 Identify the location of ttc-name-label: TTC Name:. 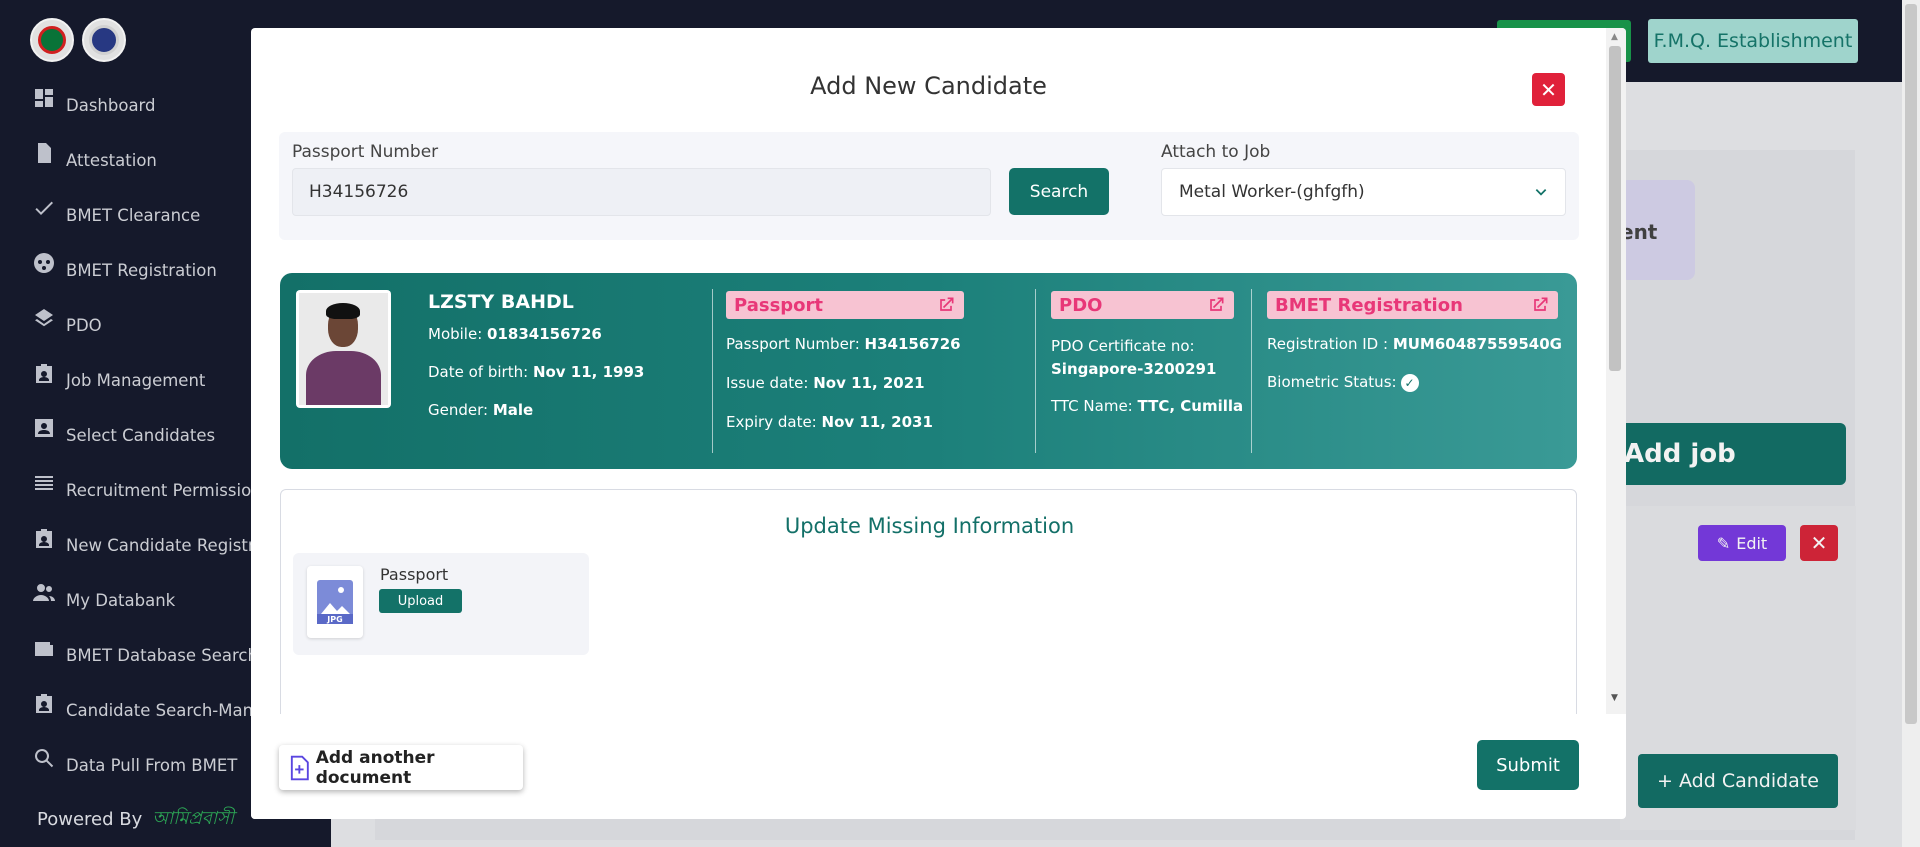
(1092, 406).